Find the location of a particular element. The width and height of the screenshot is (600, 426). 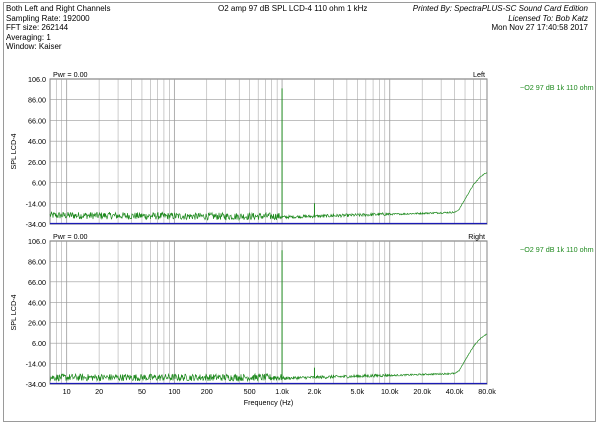

panel-2-channel-label: Right is located at coordinates (476, 236).